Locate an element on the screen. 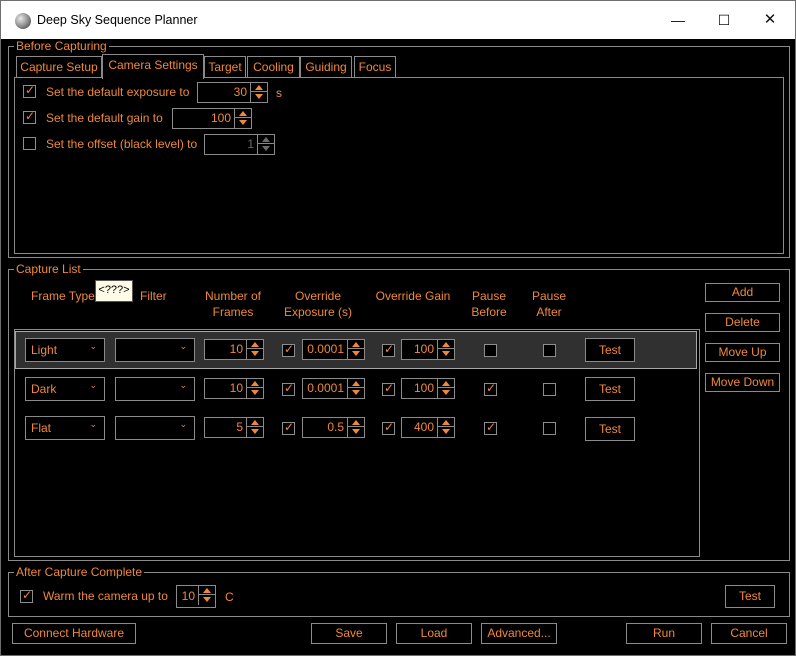  warm-test-button: Test is located at coordinates (750, 596).